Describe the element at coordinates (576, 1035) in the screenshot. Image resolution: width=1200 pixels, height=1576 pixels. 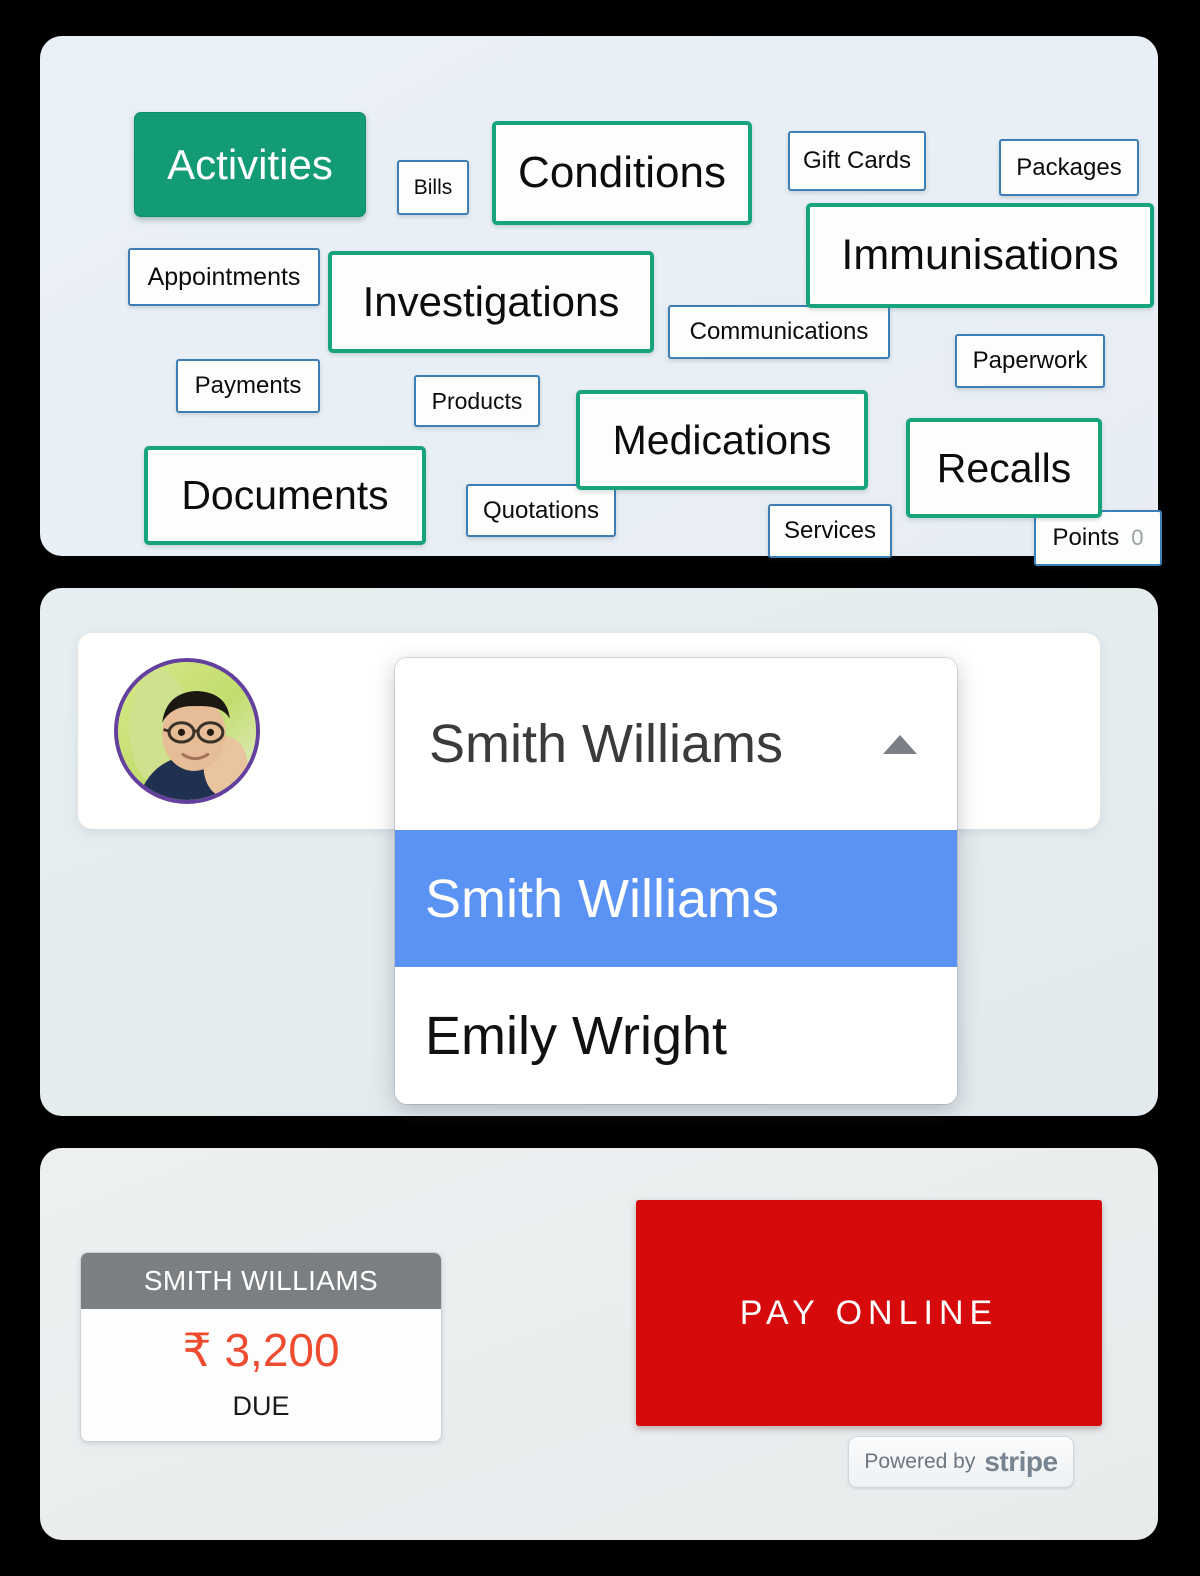
I see `dropdown-option-label: Emily Wright` at that location.